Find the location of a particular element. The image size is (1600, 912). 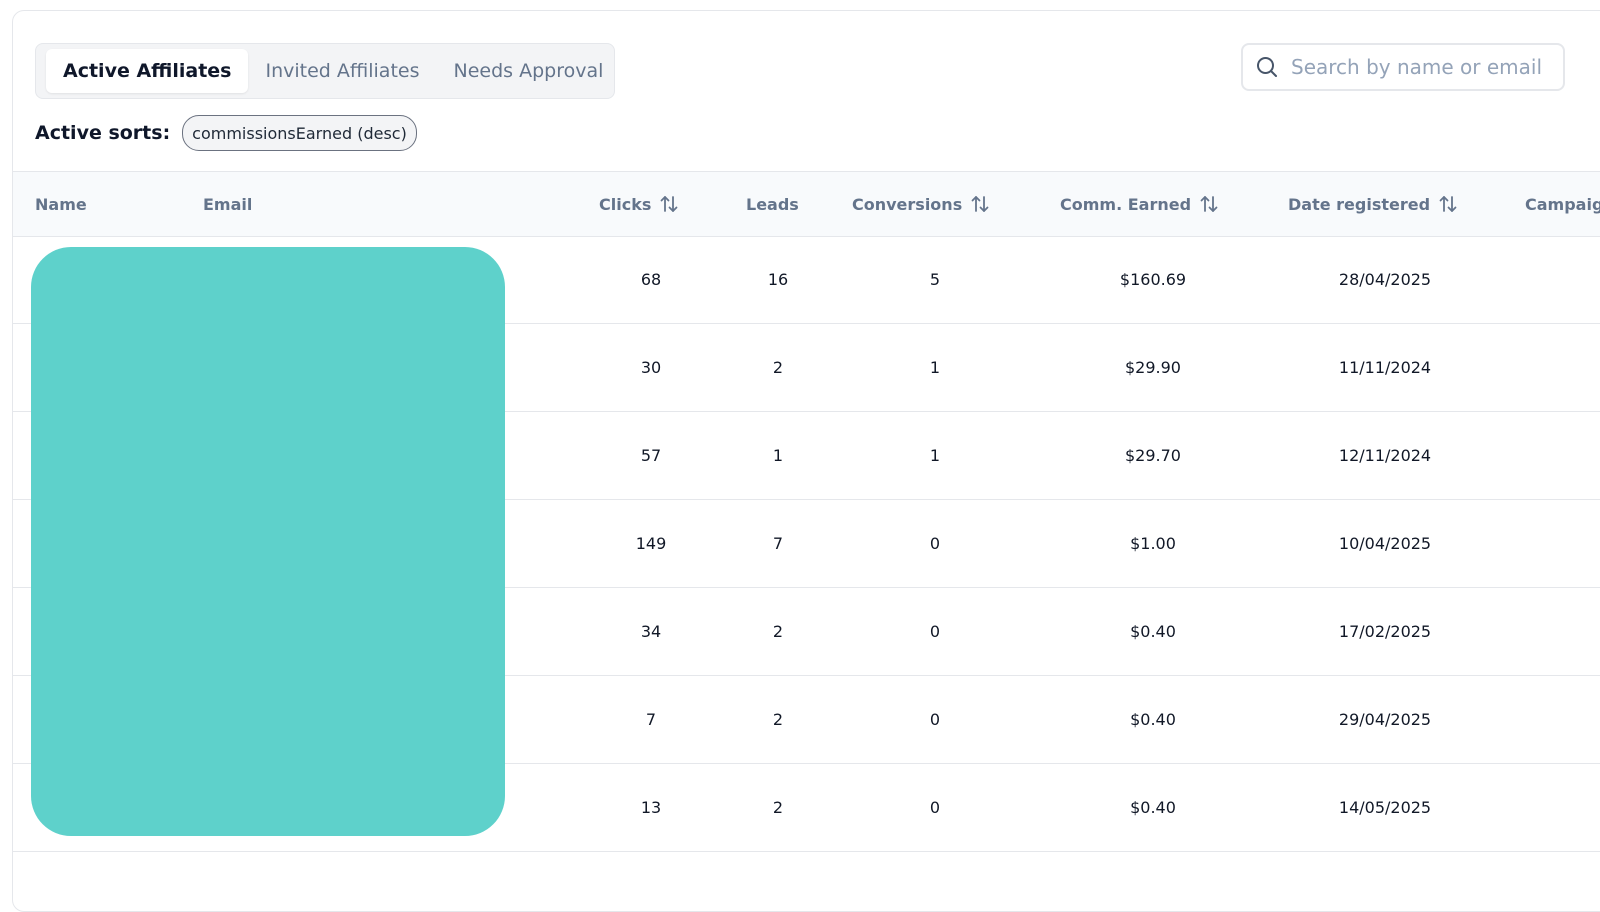

header-clicks-label: Clicks is located at coordinates (625, 204).